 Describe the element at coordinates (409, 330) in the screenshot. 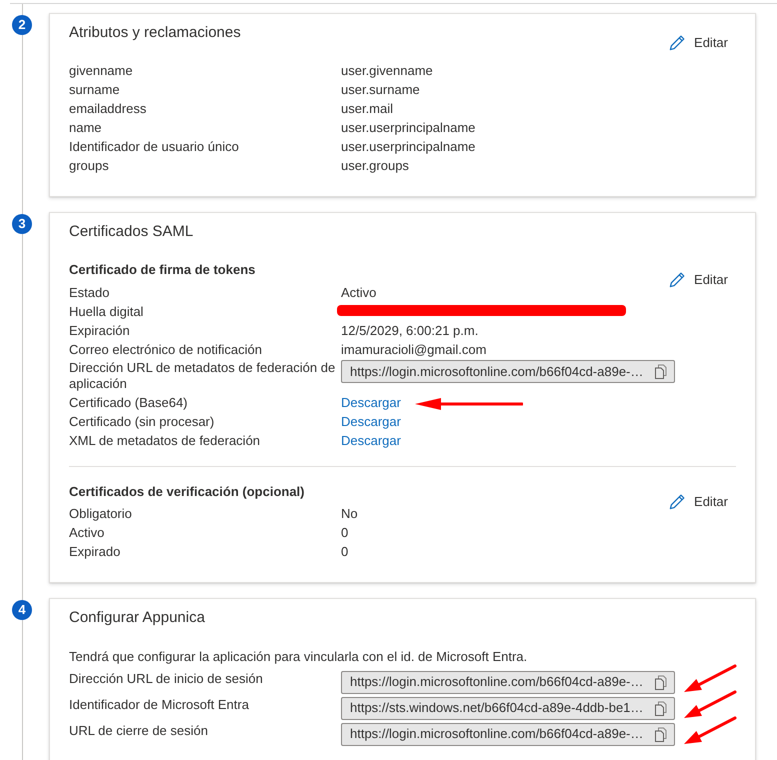

I see `property-value: 12/5/2029, 6:00:21 p.m.` at that location.